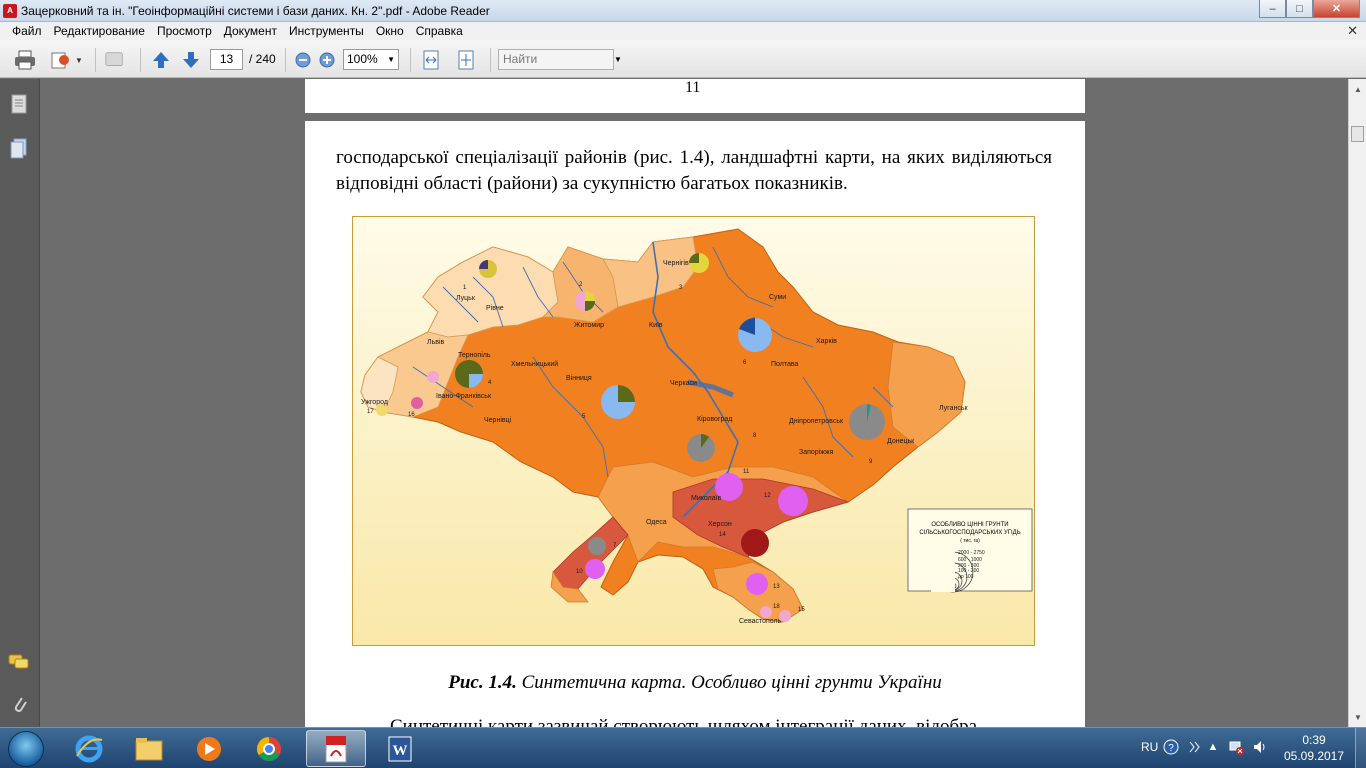 This screenshot has height=768, width=1366. What do you see at coordinates (209, 748) in the screenshot?
I see `media-player-icon` at bounding box center [209, 748].